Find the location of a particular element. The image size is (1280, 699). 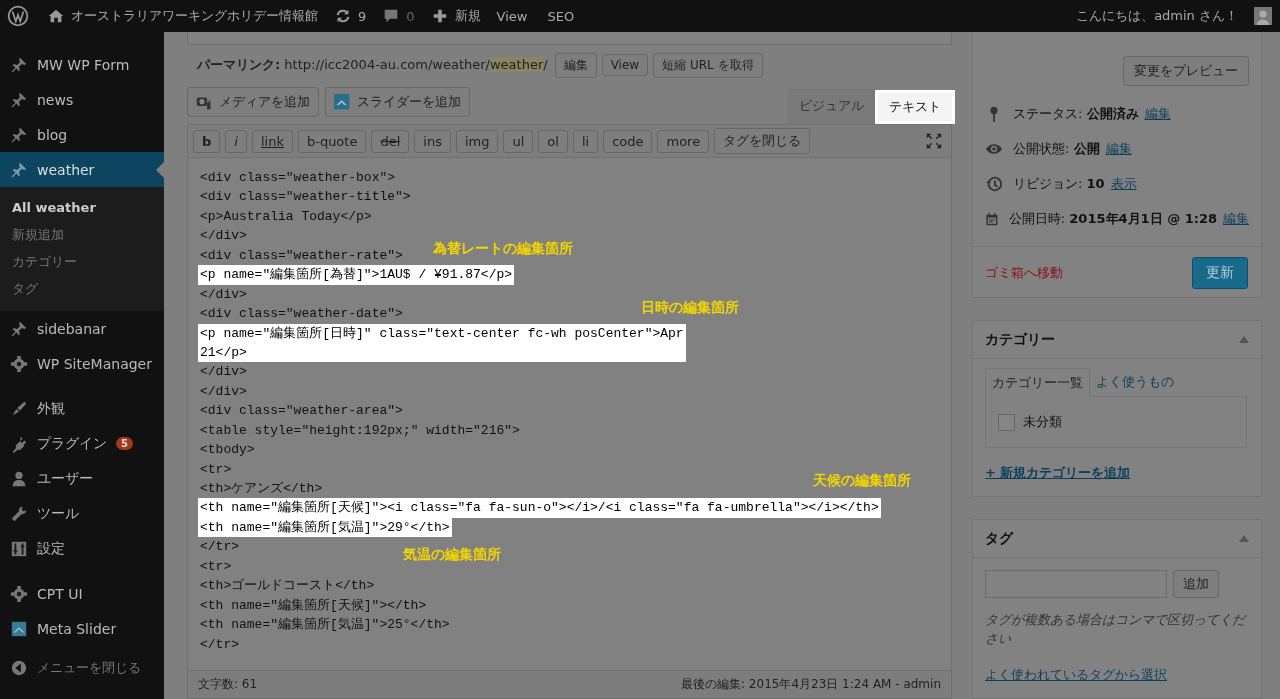

annotation-label: 日時の編集箇所 is located at coordinates (690, 308).